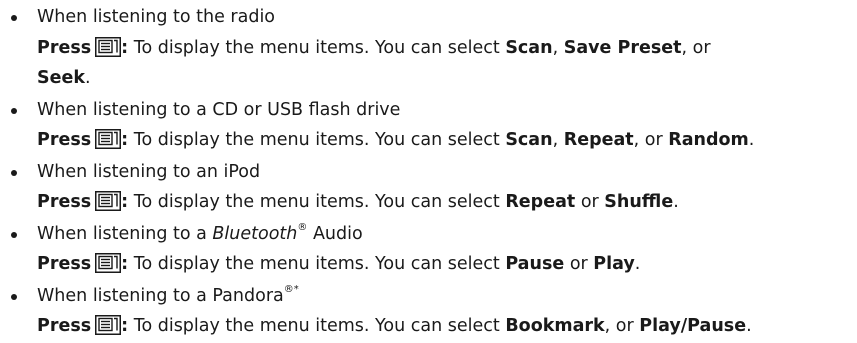  What do you see at coordinates (614, 264) in the screenshot?
I see `option-play: Play` at bounding box center [614, 264].